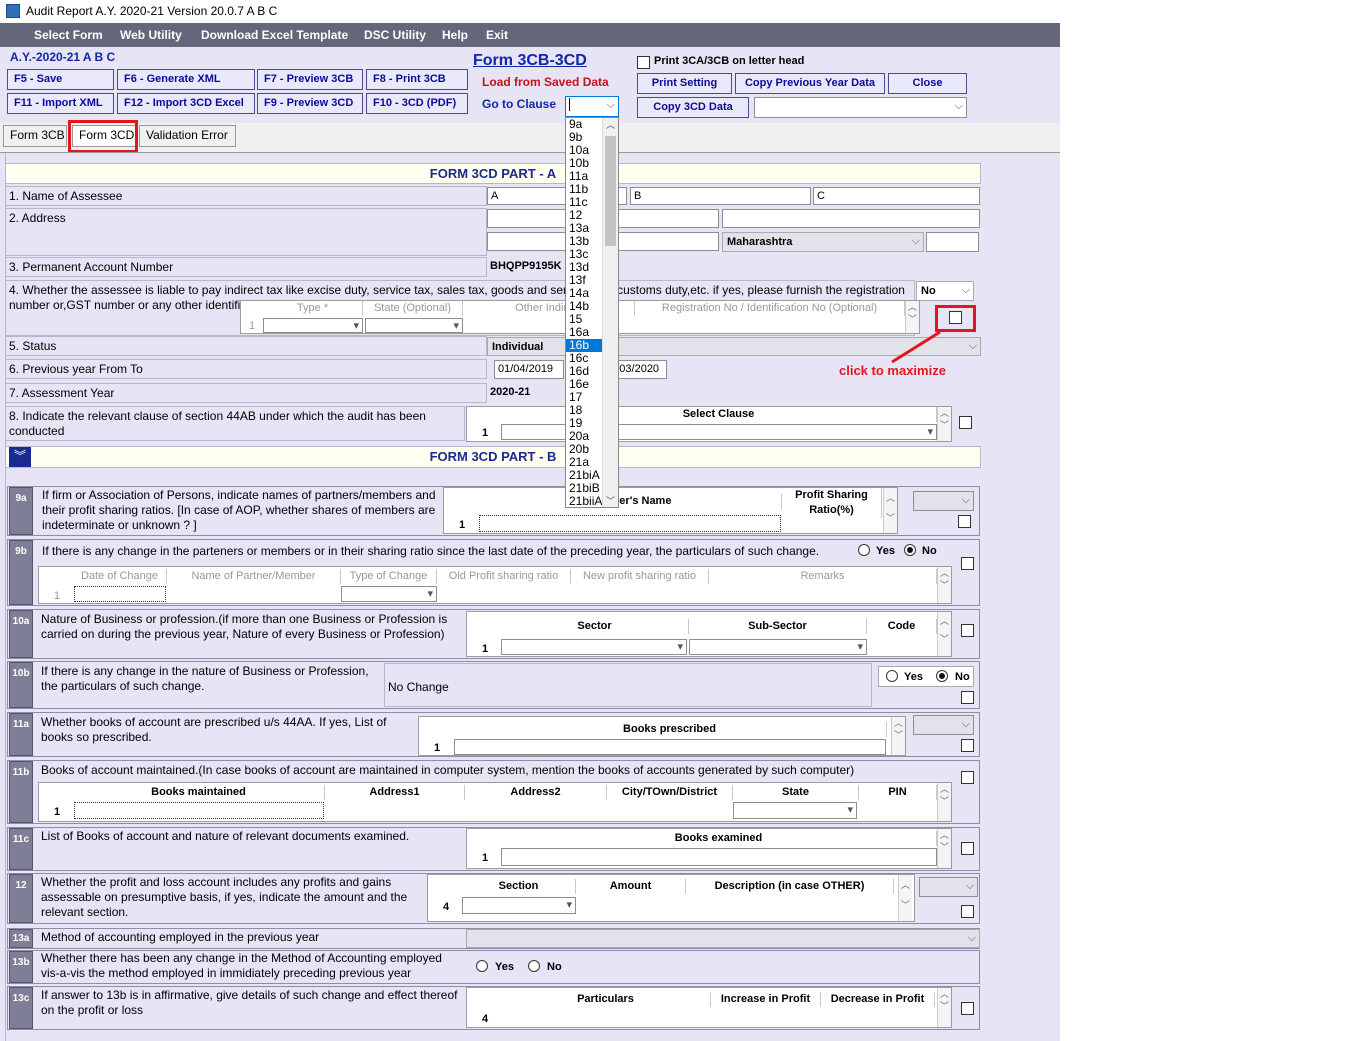 The height and width of the screenshot is (1041, 1348). Describe the element at coordinates (851, 218) in the screenshot. I see `address-line2` at that location.